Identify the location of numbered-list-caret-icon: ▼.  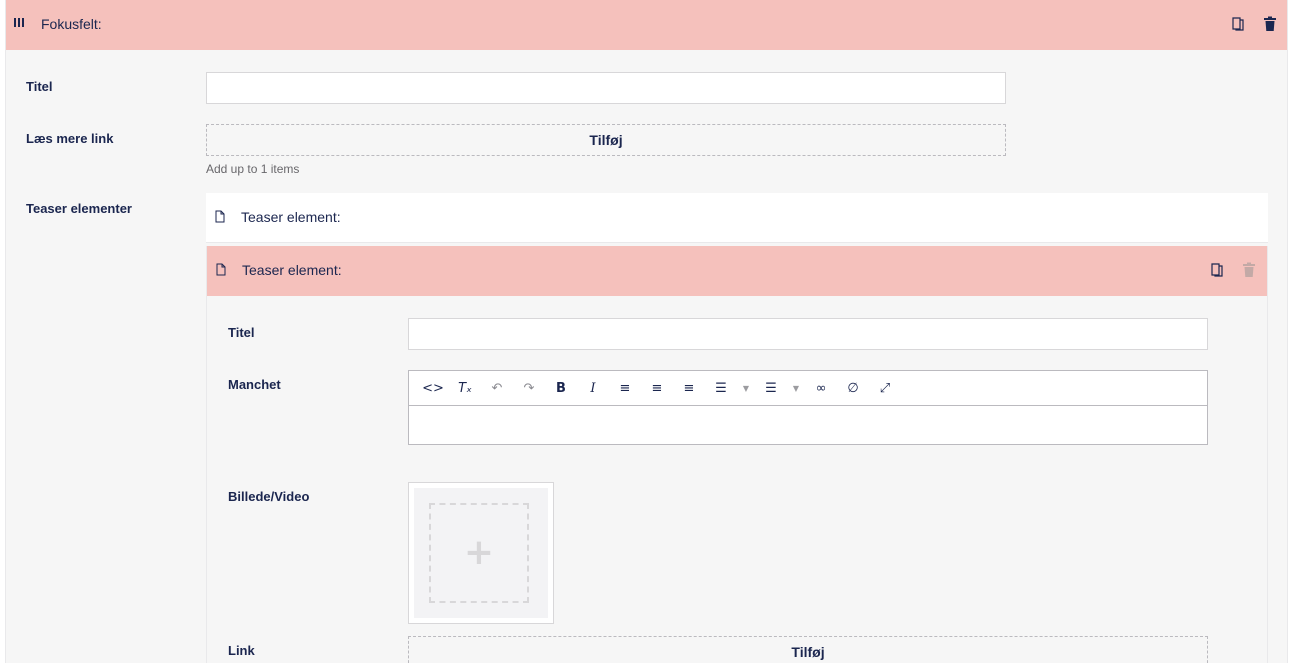
(796, 388).